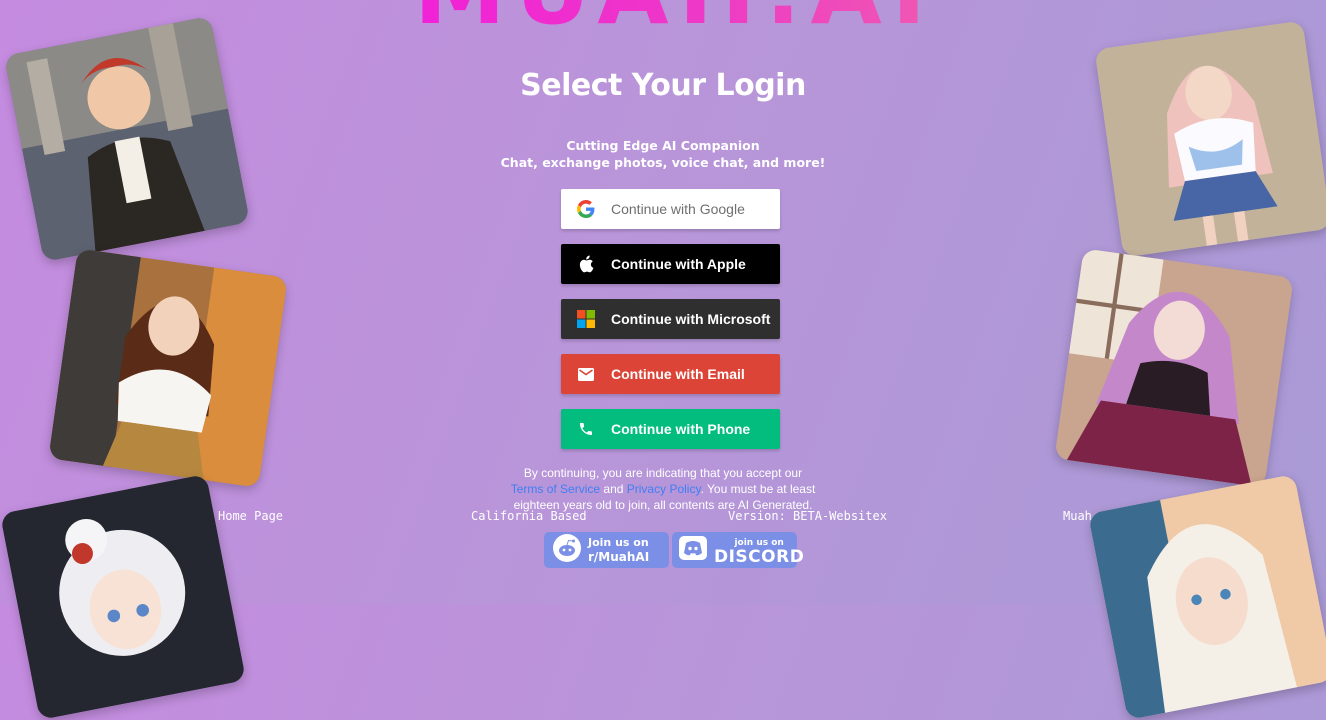  Describe the element at coordinates (678, 264) in the screenshot. I see `apple-label: Continue with Apple` at that location.